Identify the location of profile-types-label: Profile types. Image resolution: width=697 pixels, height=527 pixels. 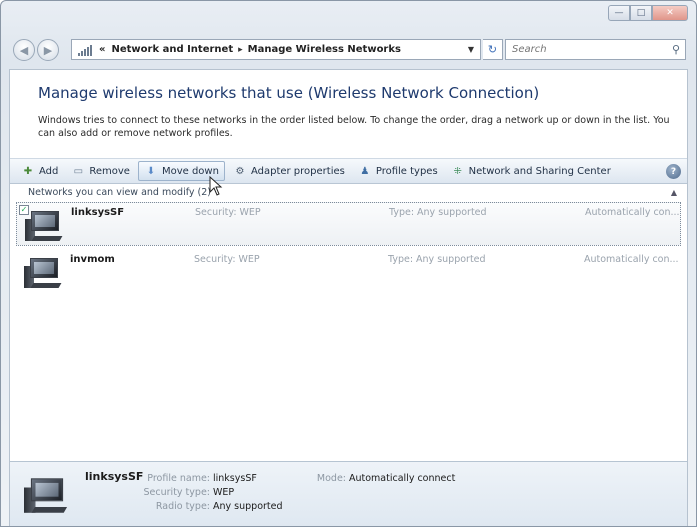
(406, 171).